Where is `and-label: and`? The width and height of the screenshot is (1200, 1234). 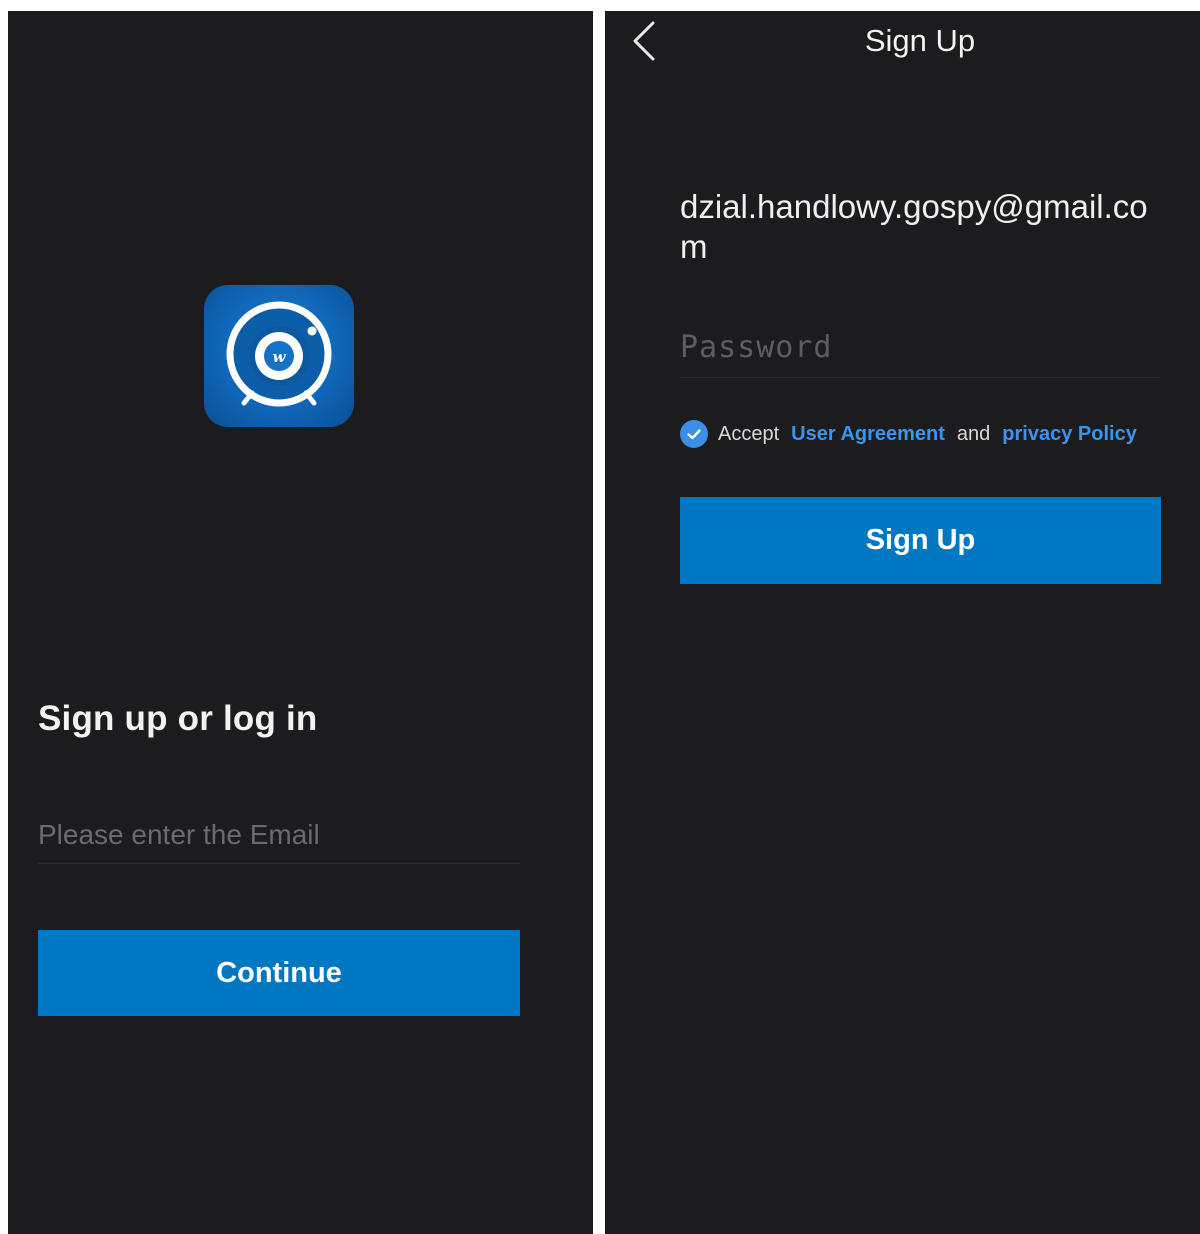
and-label: and is located at coordinates (973, 433).